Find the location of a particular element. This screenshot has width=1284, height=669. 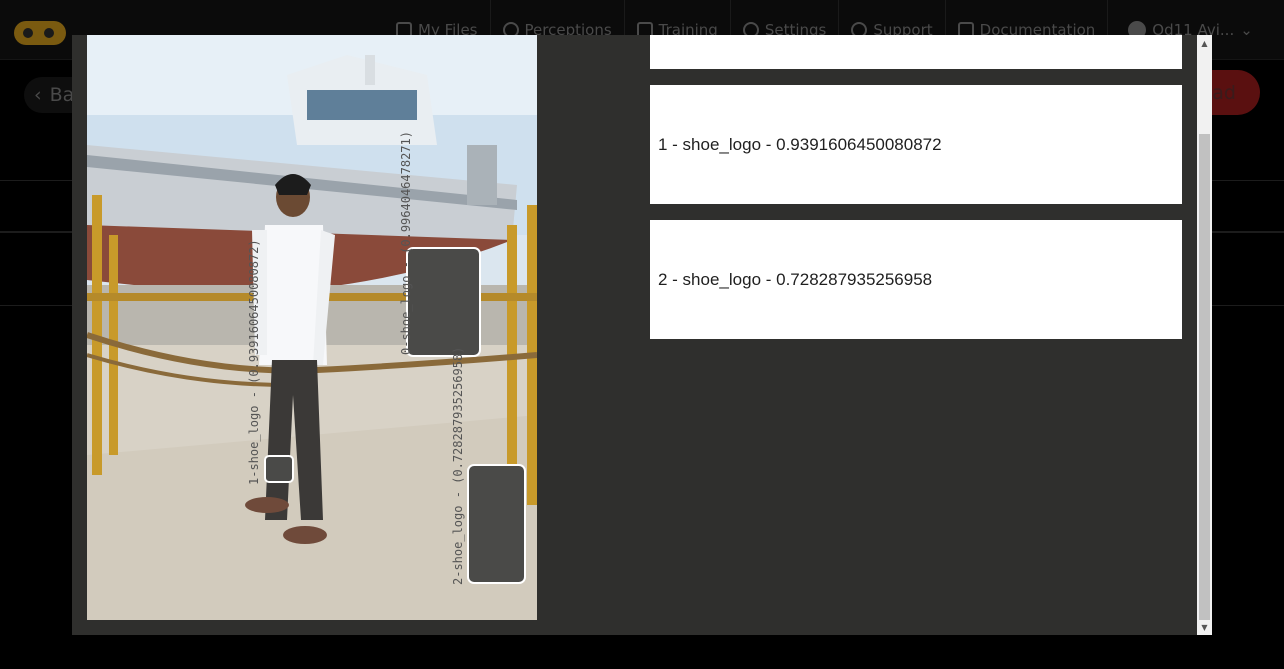

upload-label: ad is located at coordinates (1224, 92).